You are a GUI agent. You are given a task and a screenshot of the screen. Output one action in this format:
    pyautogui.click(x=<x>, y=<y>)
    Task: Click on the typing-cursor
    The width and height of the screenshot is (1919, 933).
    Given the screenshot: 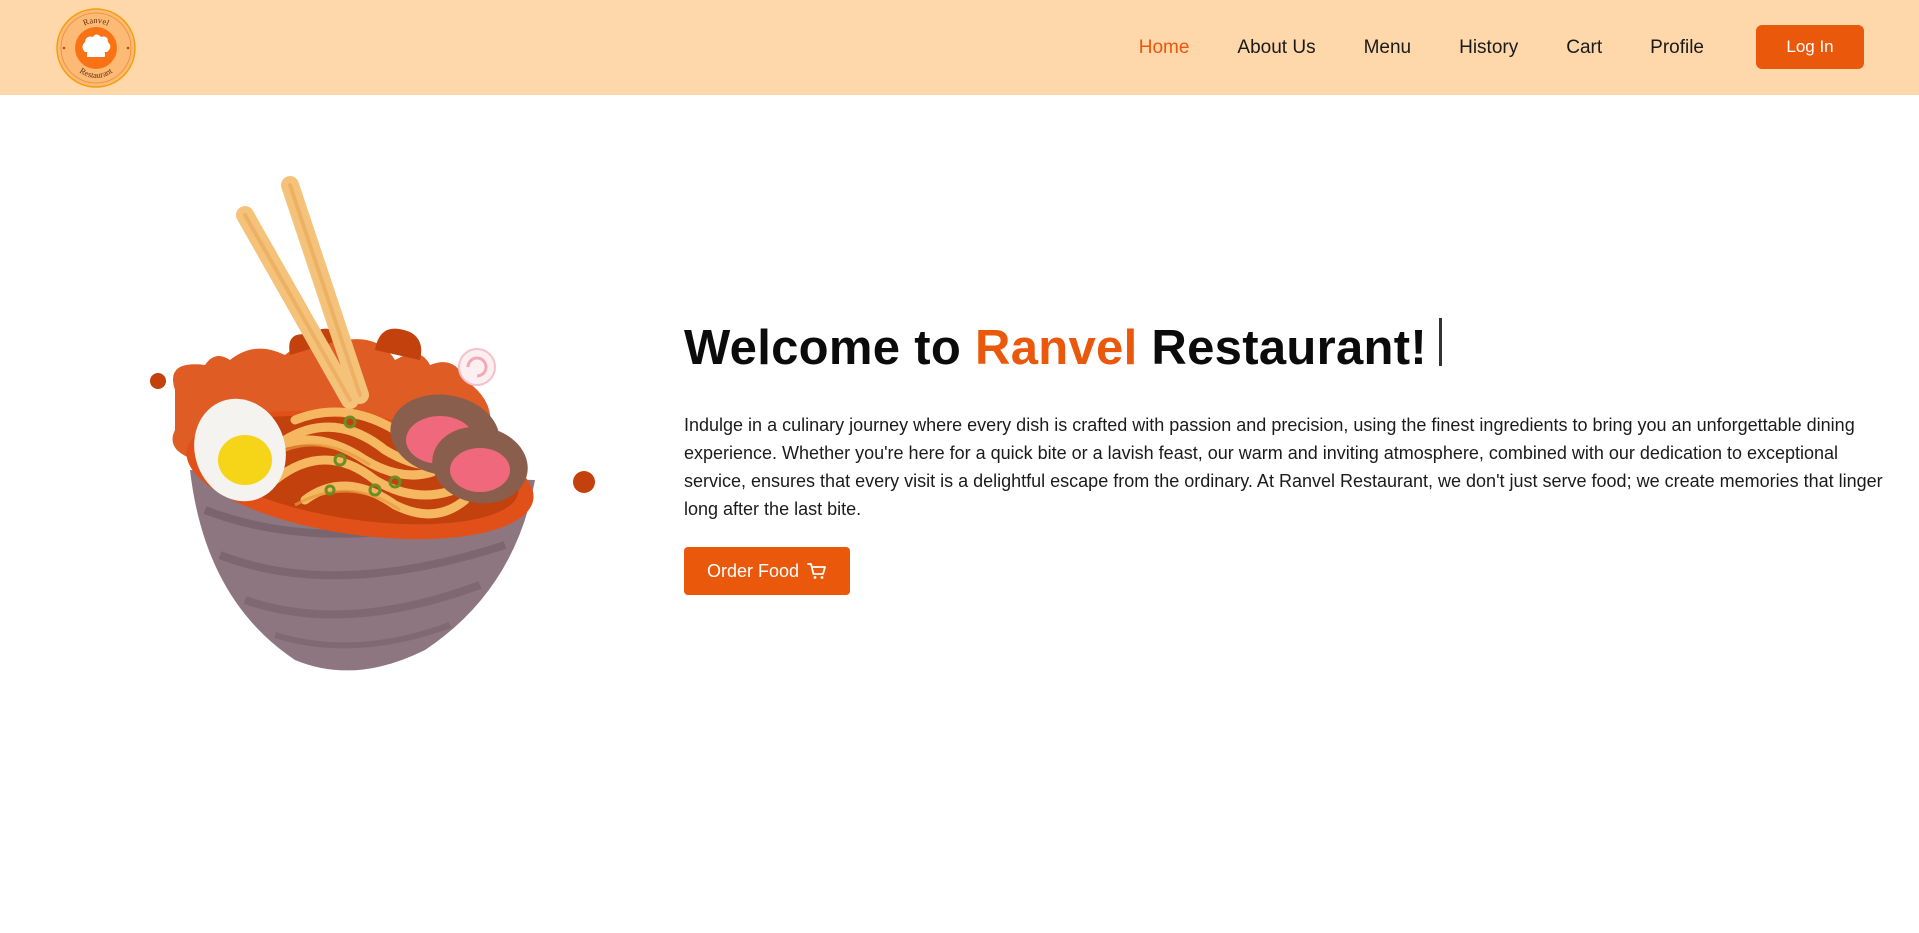 What is the action you would take?
    pyautogui.click(x=1441, y=342)
    